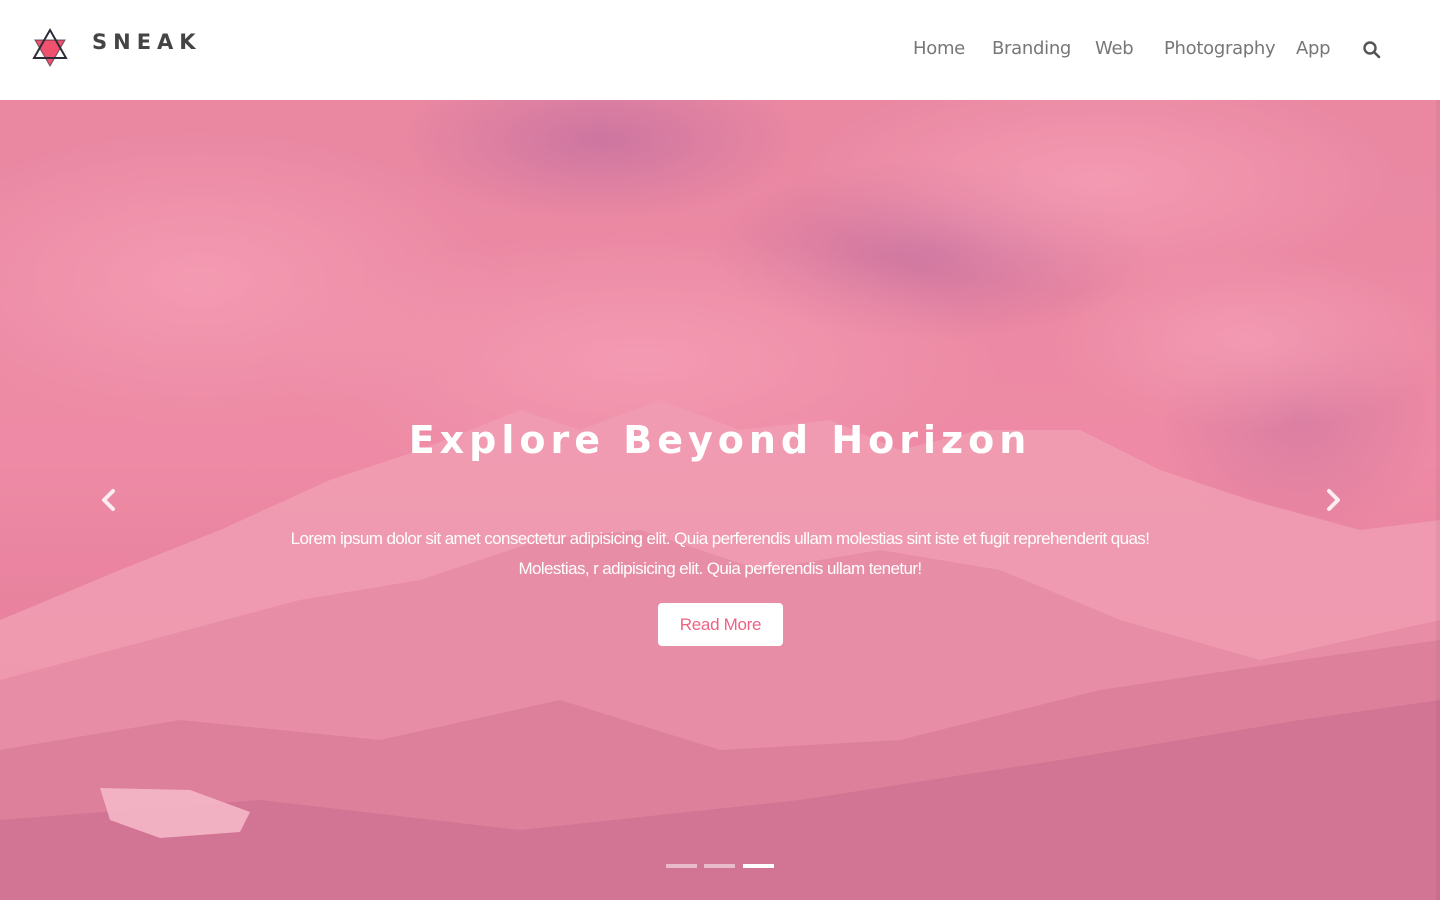  Describe the element at coordinates (720, 440) in the screenshot. I see `hero-title: Explore Beyond Horizon` at that location.